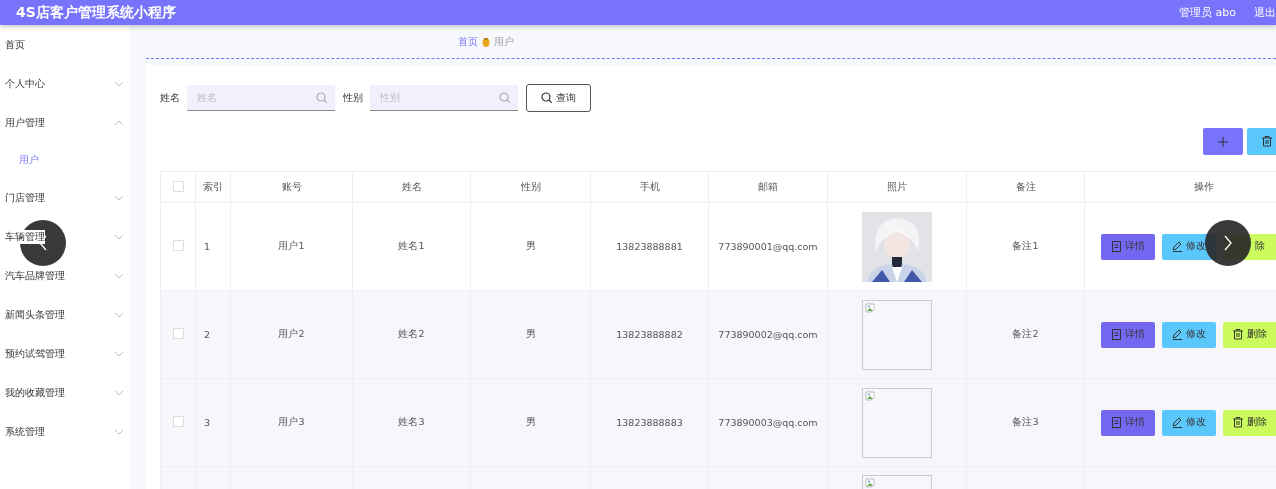  I want to click on table-cell: 用户3, so click(291, 422).